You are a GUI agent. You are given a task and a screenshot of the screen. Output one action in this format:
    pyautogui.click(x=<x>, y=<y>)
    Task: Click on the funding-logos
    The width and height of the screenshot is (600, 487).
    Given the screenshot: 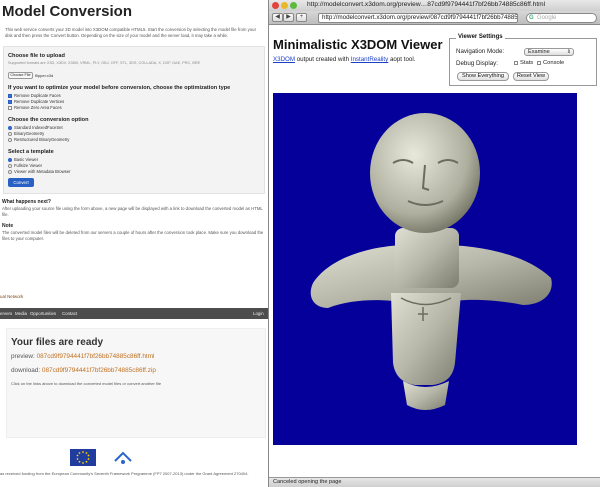 What is the action you would take?
    pyautogui.click(x=102, y=457)
    